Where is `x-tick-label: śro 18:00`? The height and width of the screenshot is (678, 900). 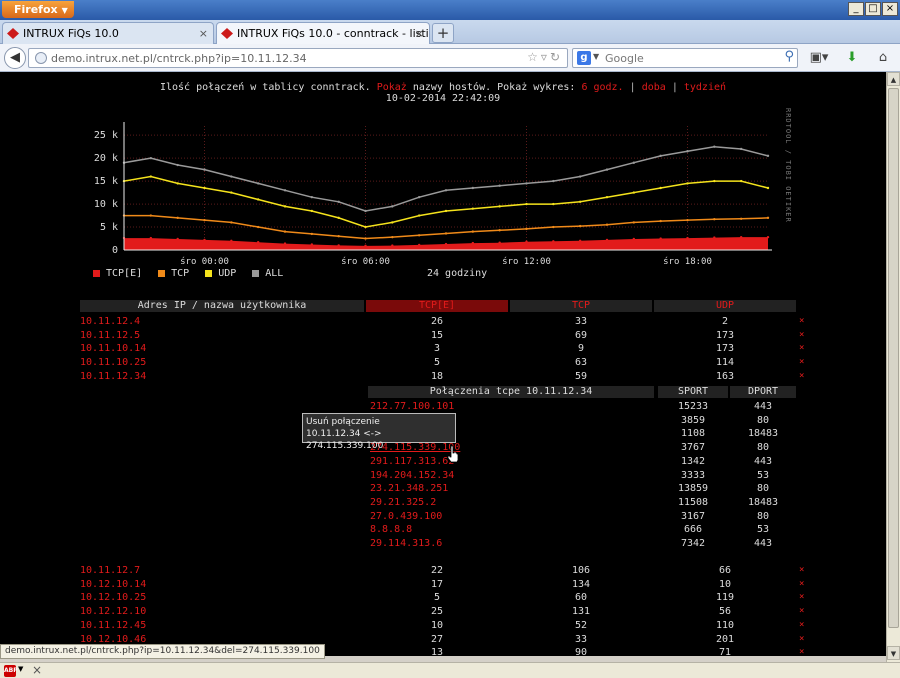 x-tick-label: śro 18:00 is located at coordinates (687, 261).